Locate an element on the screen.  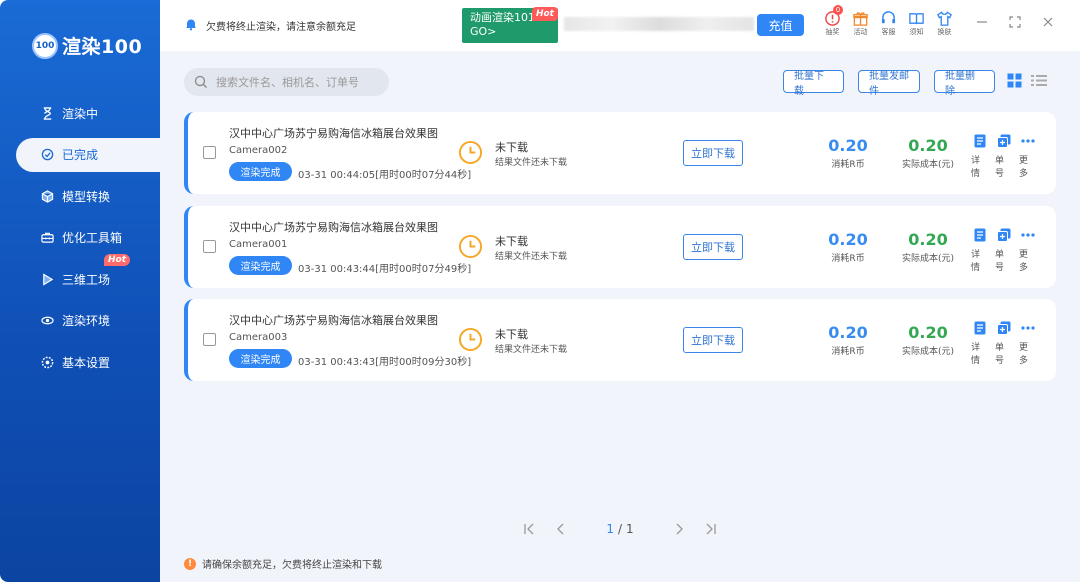
last-page-icon is located at coordinates (711, 529).